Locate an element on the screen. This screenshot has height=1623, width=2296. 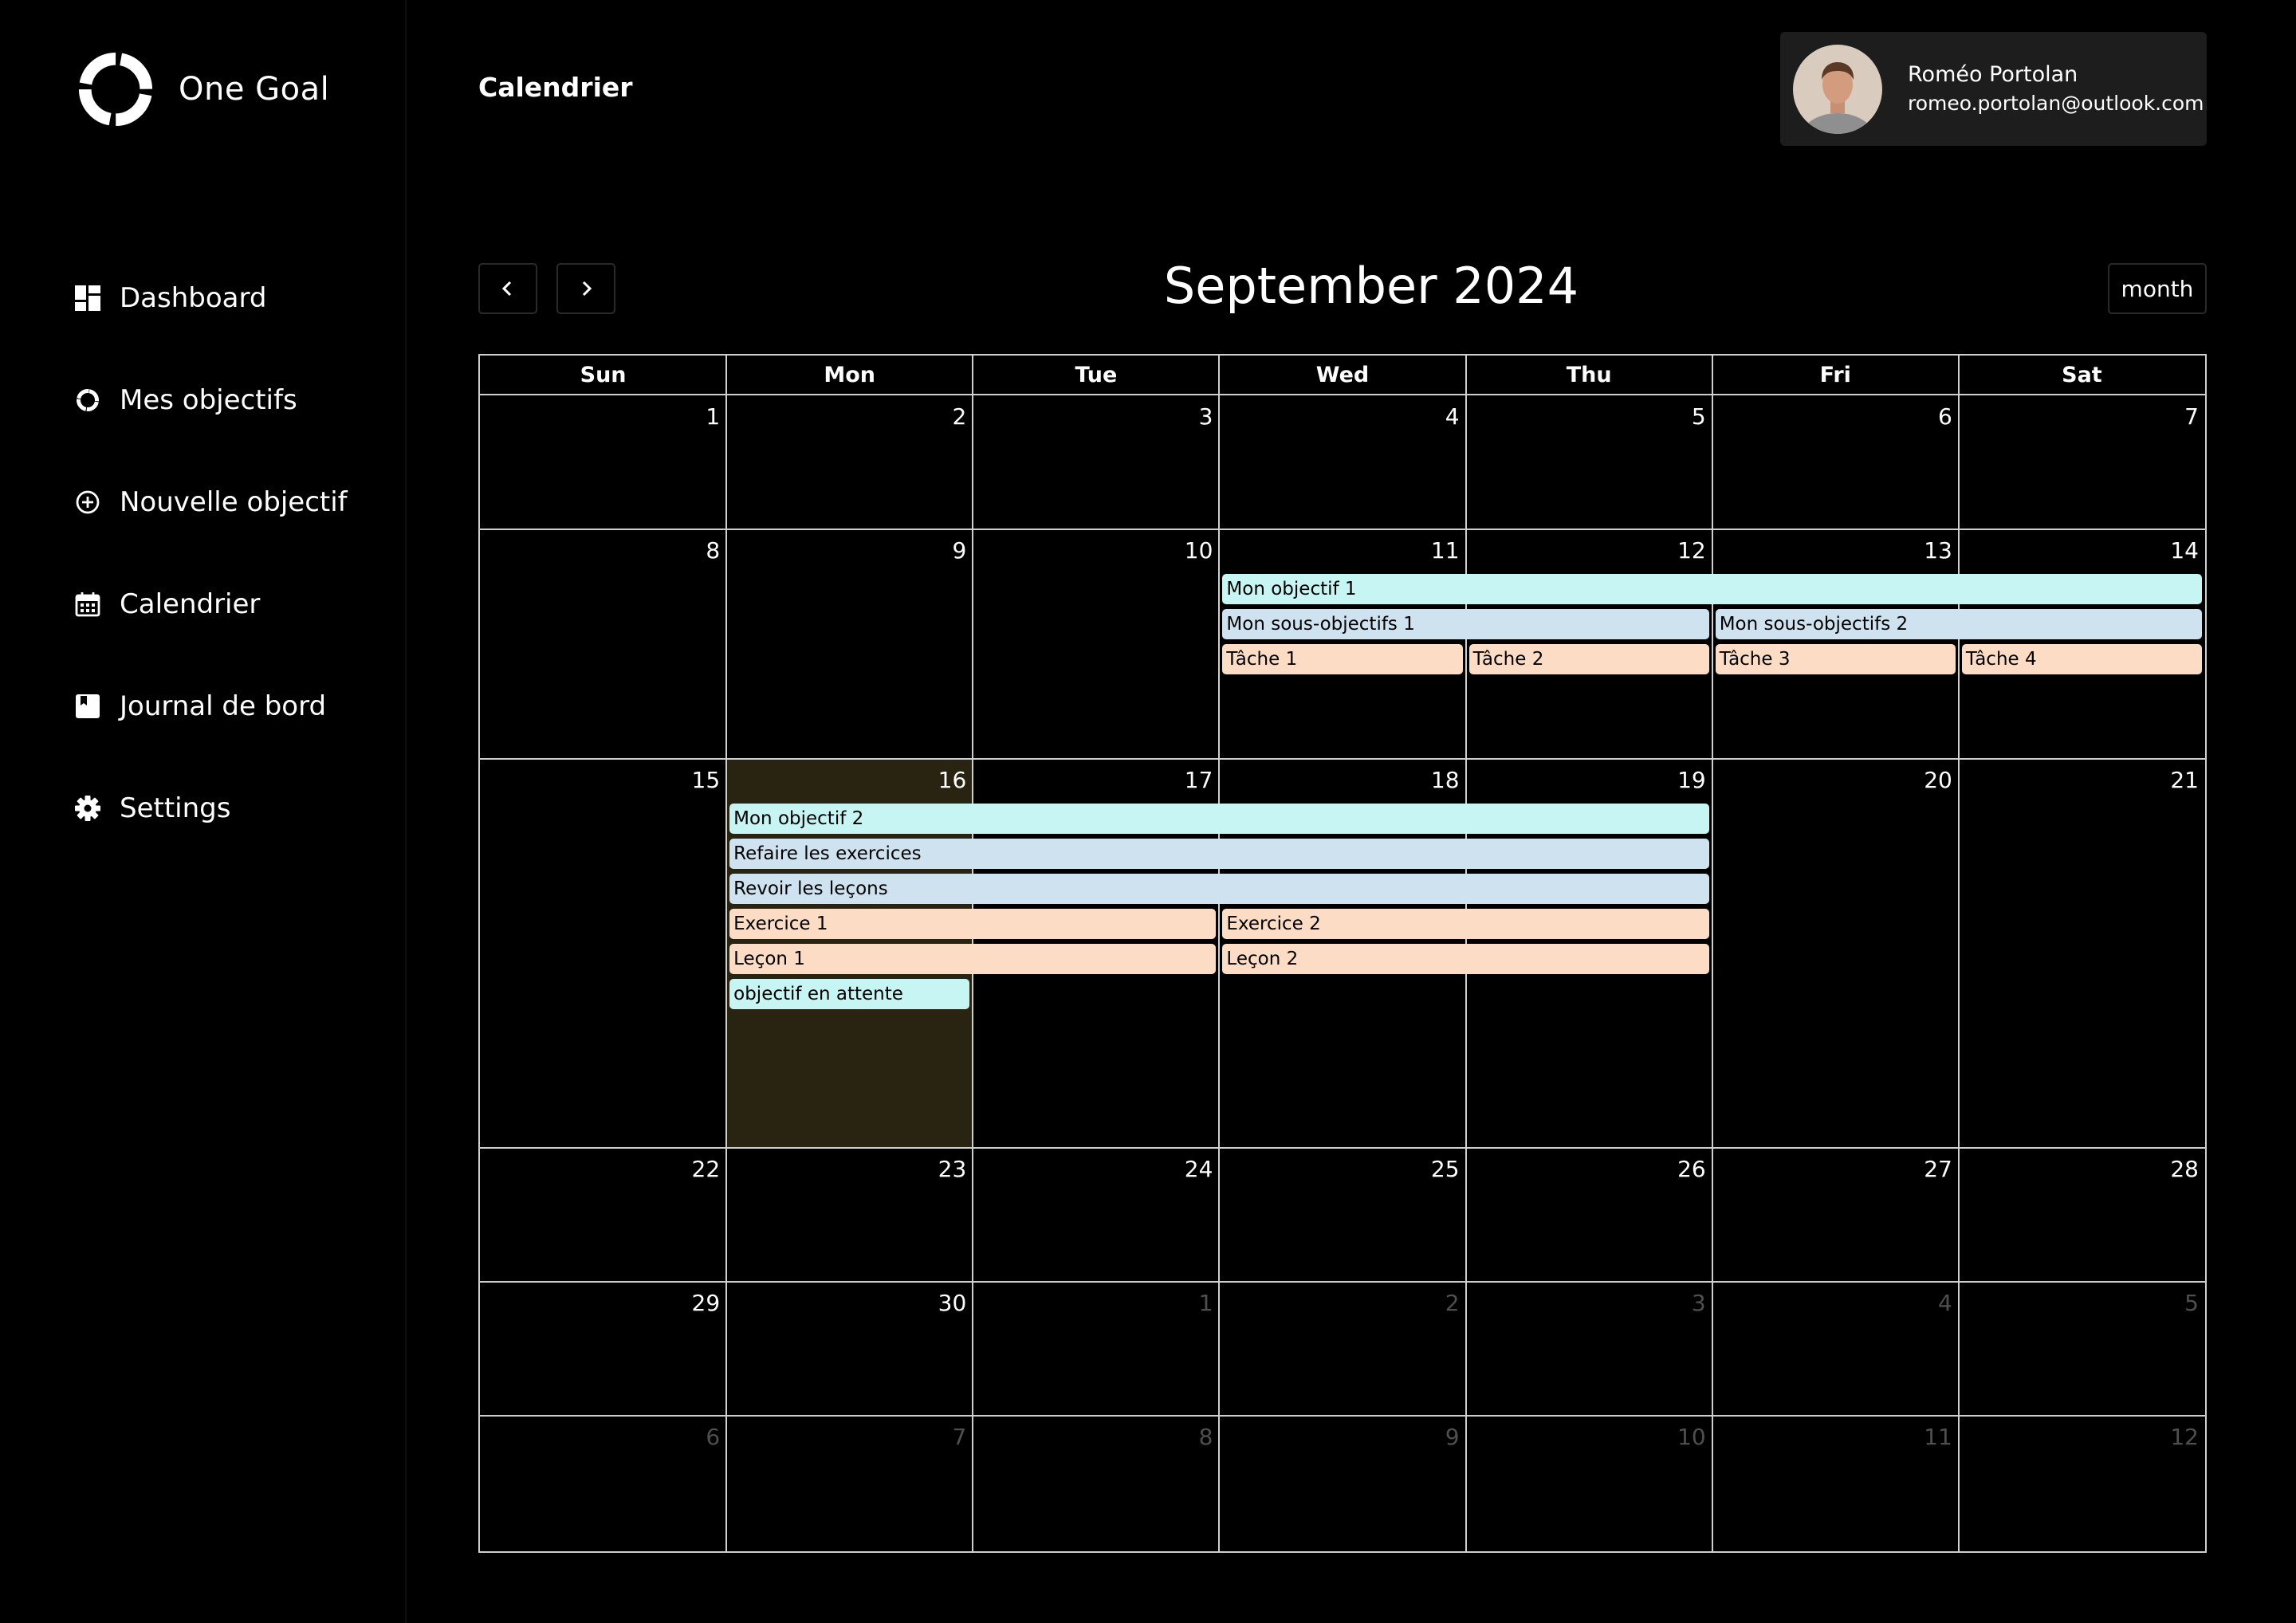
day-number: 11 is located at coordinates (1445, 550).